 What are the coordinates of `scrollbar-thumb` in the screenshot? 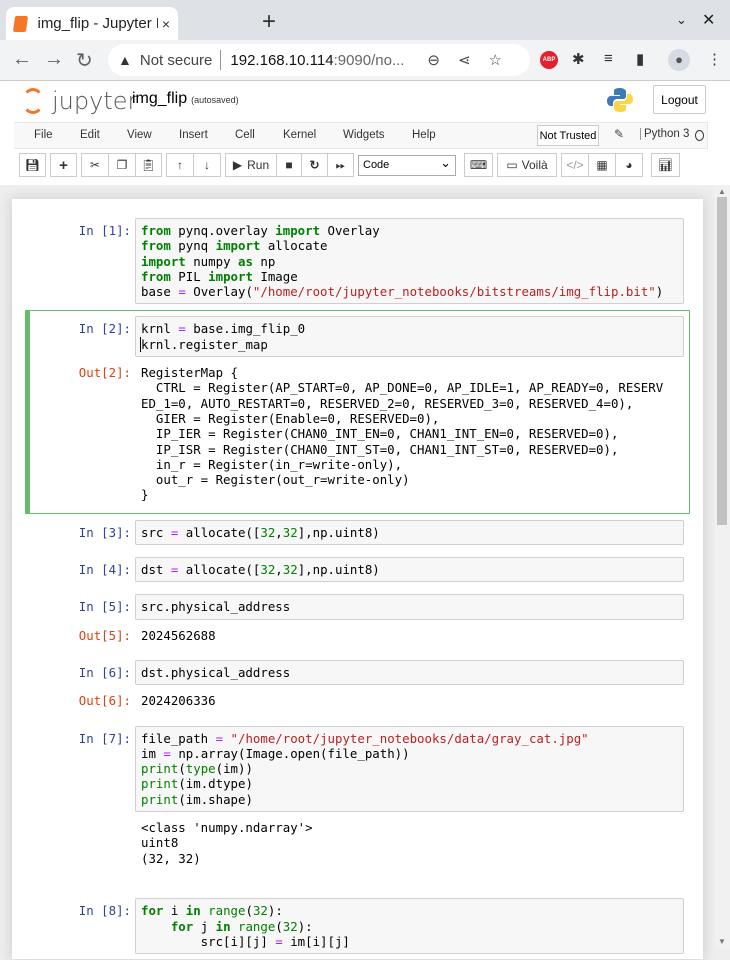 It's located at (722, 361).